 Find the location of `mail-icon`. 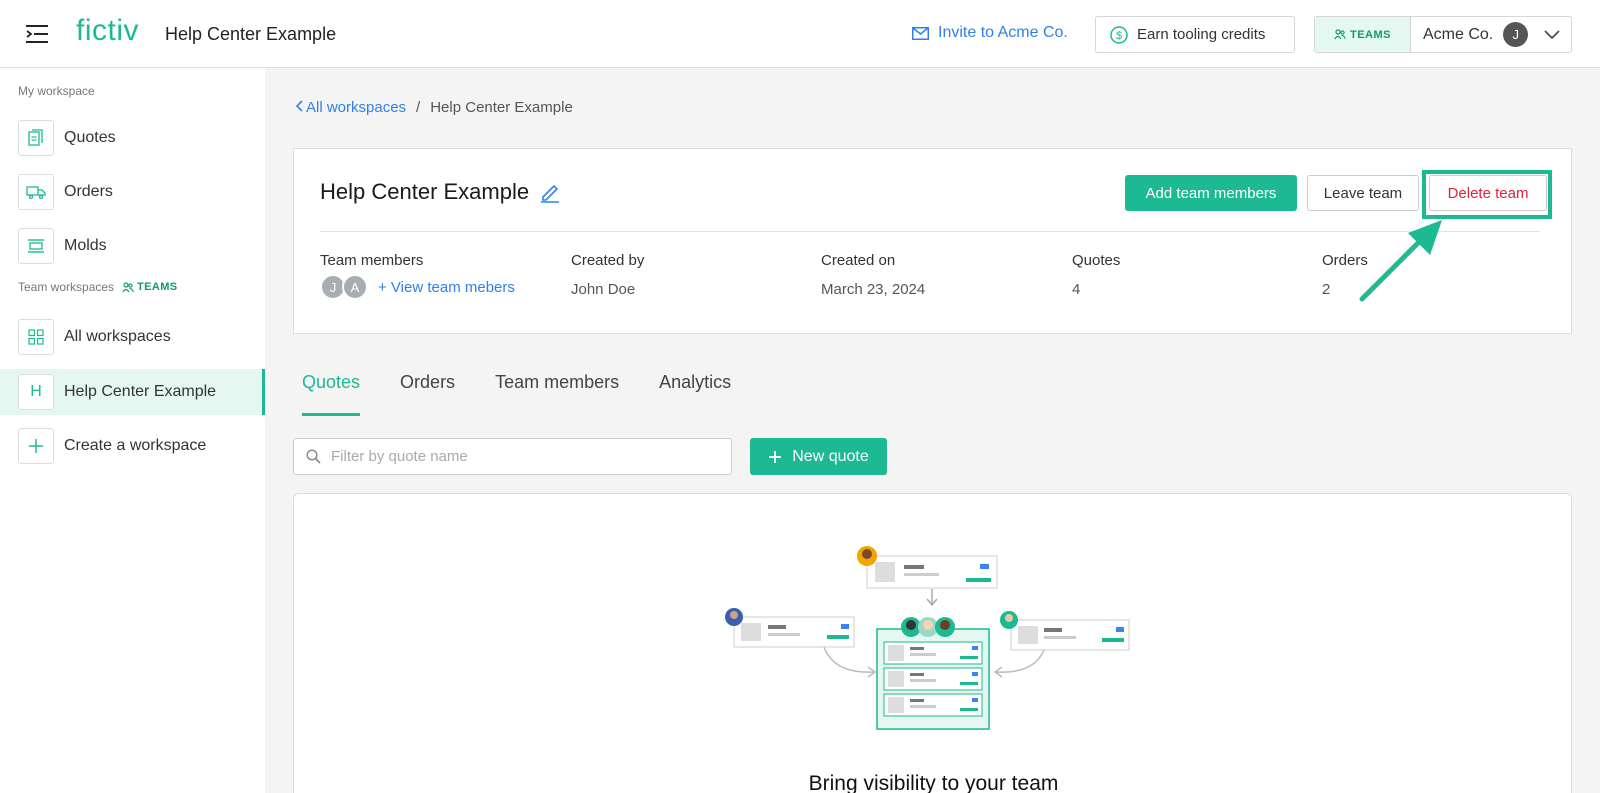

mail-icon is located at coordinates (920, 33).